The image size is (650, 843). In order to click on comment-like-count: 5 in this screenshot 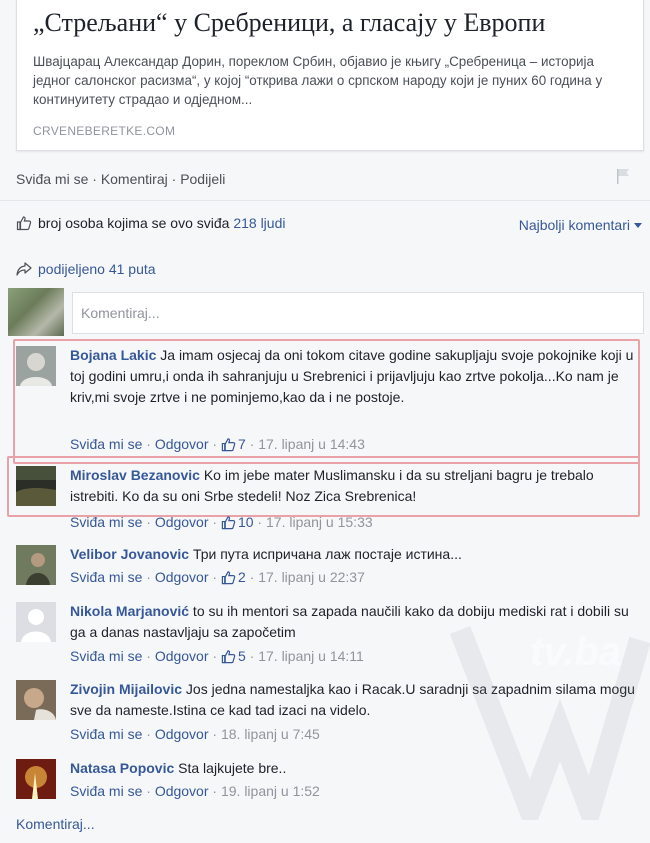, I will do `click(242, 656)`.